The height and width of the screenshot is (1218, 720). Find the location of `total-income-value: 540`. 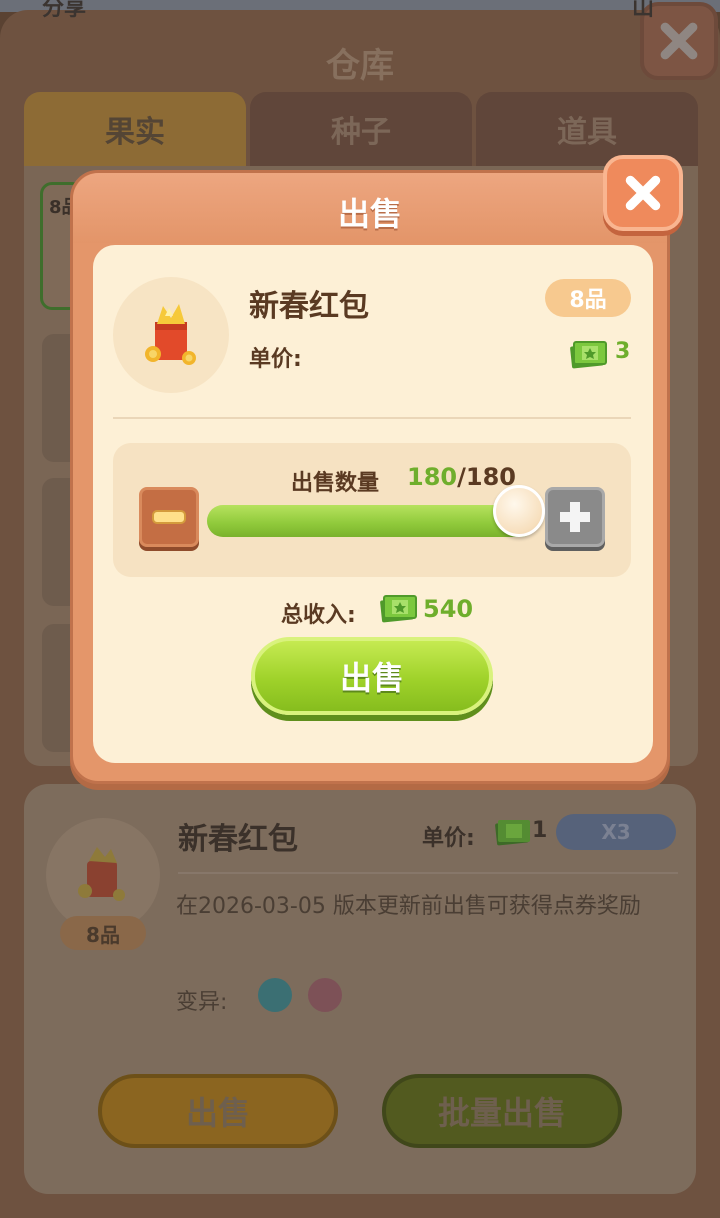

total-income-value: 540 is located at coordinates (448, 609).